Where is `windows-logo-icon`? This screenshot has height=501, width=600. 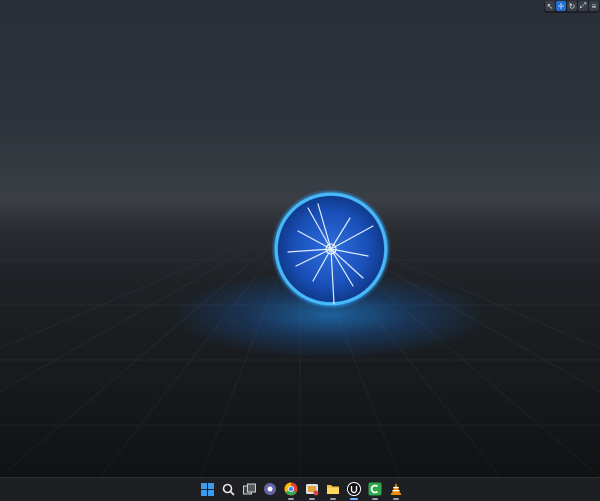
windows-logo-icon is located at coordinates (207, 489).